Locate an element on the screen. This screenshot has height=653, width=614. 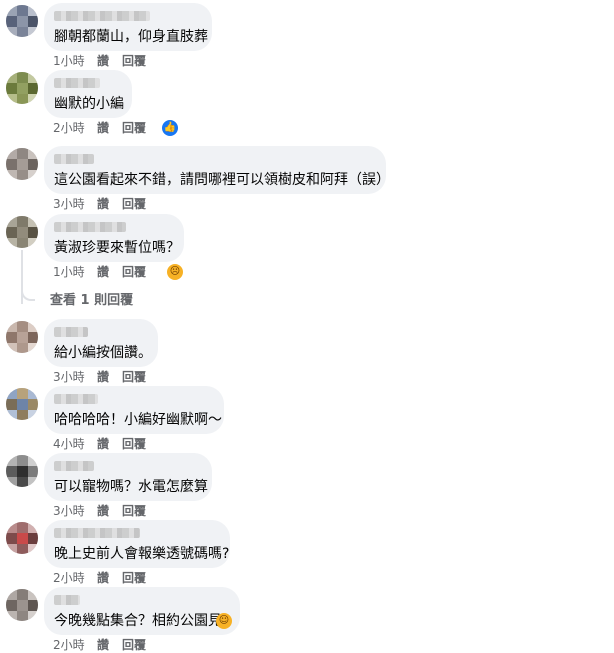
comment-text: 晚上史前人會報樂透號碼嗎? is located at coordinates (142, 554).